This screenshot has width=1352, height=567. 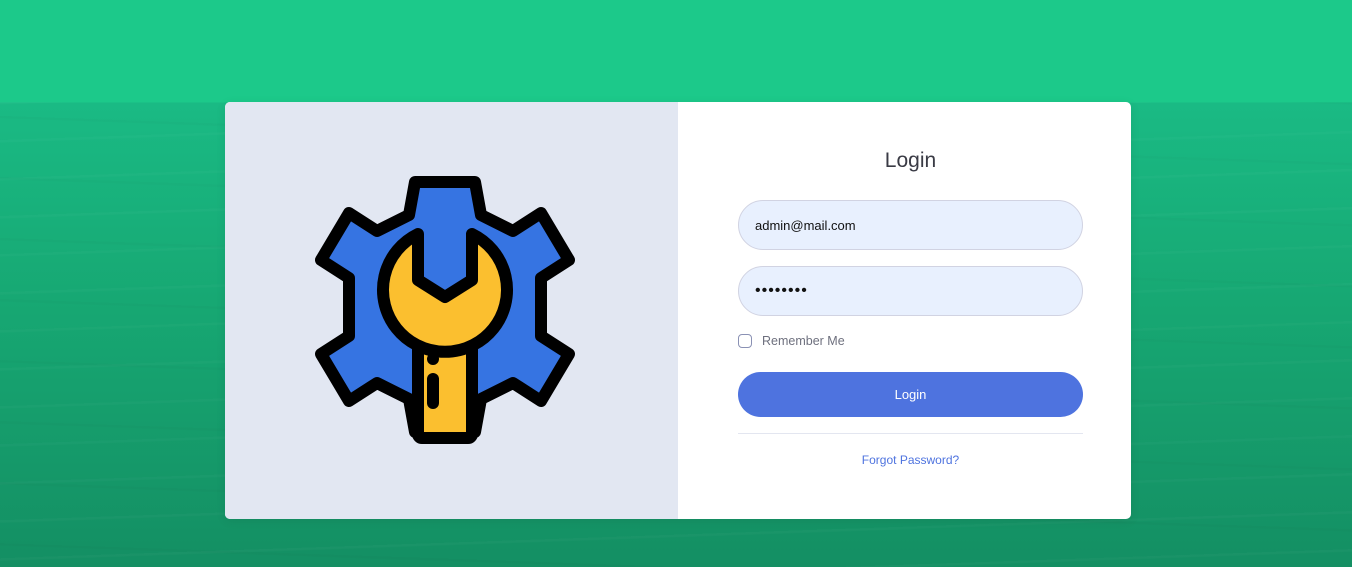 I want to click on remember-me-label: Remember Me, so click(x=803, y=341).